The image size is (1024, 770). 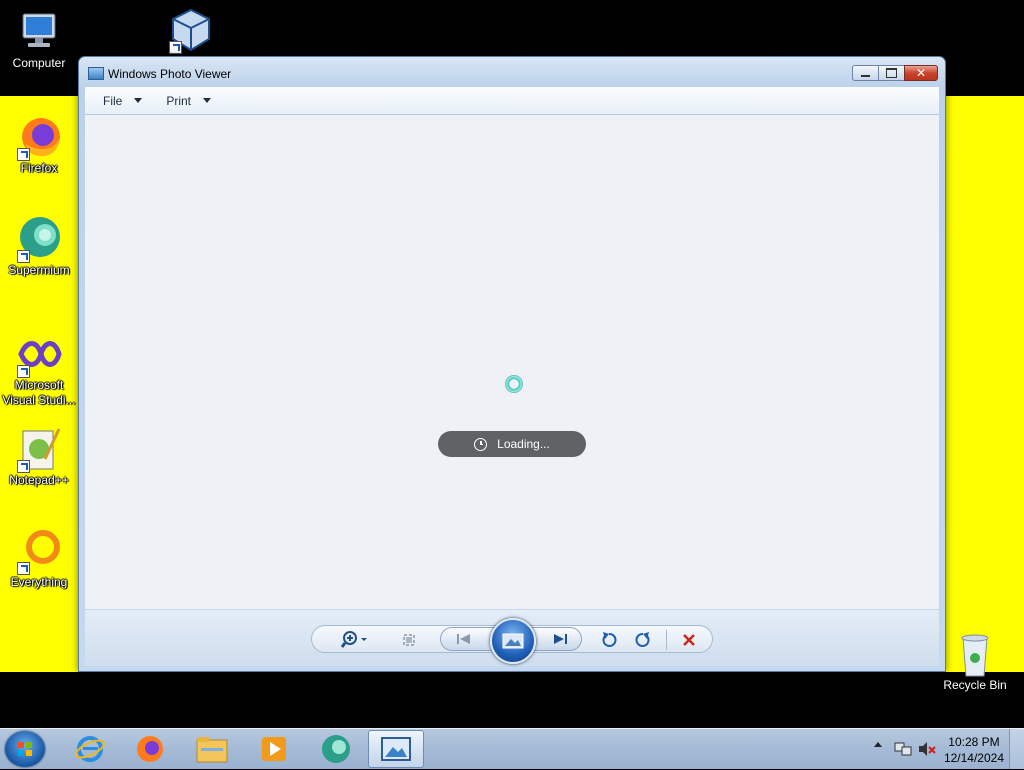 I want to click on actual-size-icon, so click(x=409, y=640).